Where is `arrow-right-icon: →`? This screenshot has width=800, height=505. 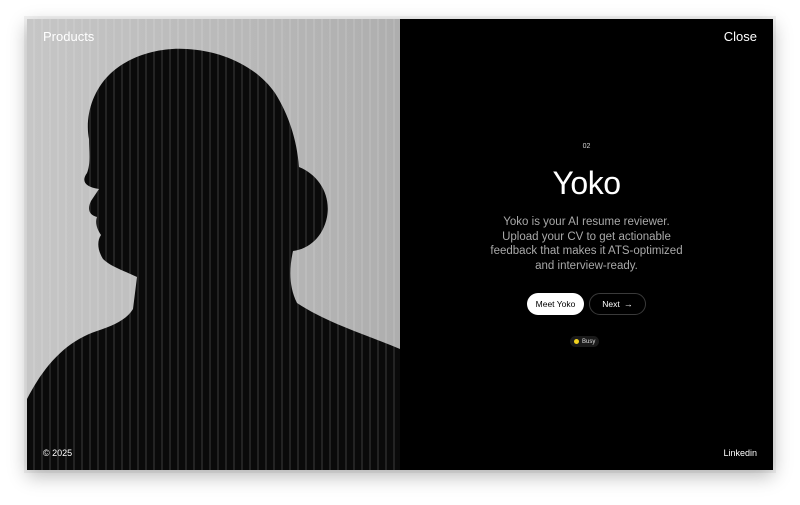 arrow-right-icon: → is located at coordinates (628, 304).